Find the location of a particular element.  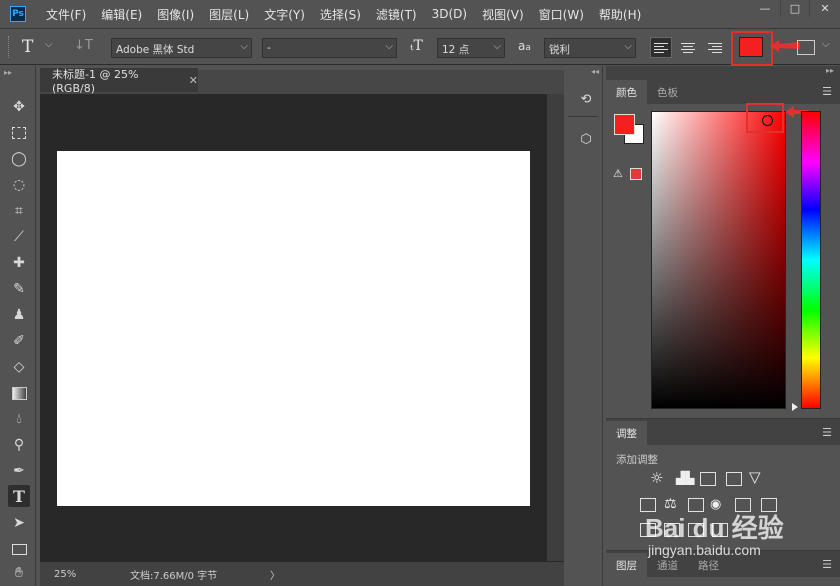

highlight-box-swatch is located at coordinates (752, 48).